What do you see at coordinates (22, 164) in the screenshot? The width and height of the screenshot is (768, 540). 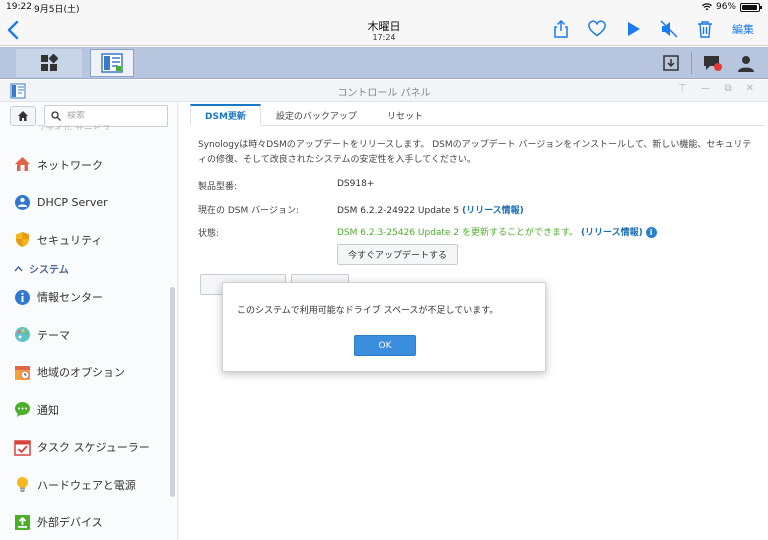 I see `house-network-icon` at bounding box center [22, 164].